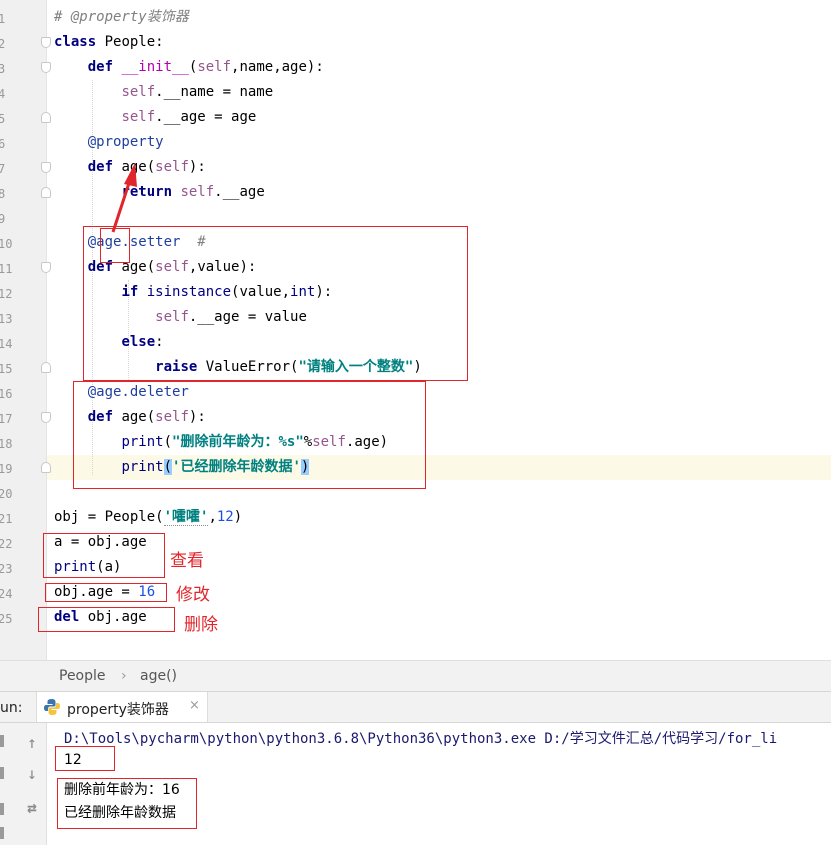  I want to click on soft-wrap-icon: ⇄, so click(32, 808).